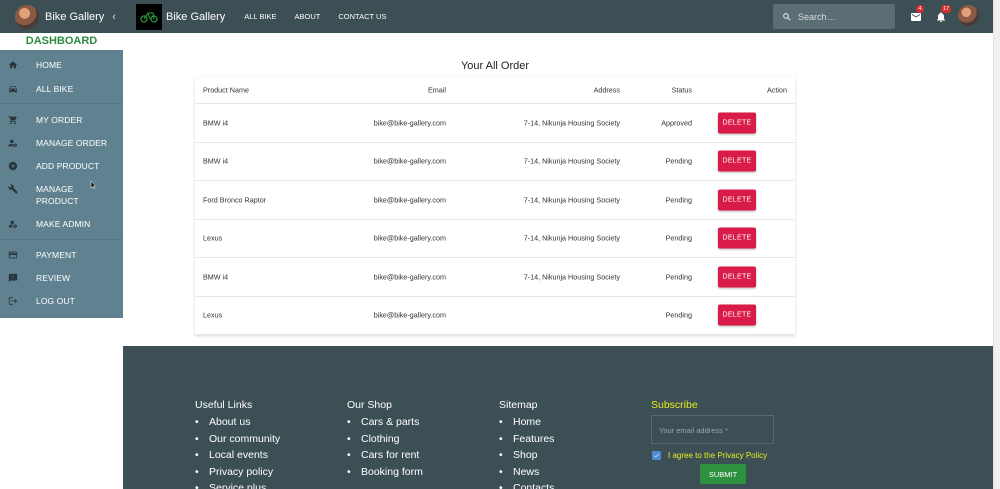 This screenshot has width=1000, height=489. I want to click on brand-title: Bike Gallery, so click(195, 17).